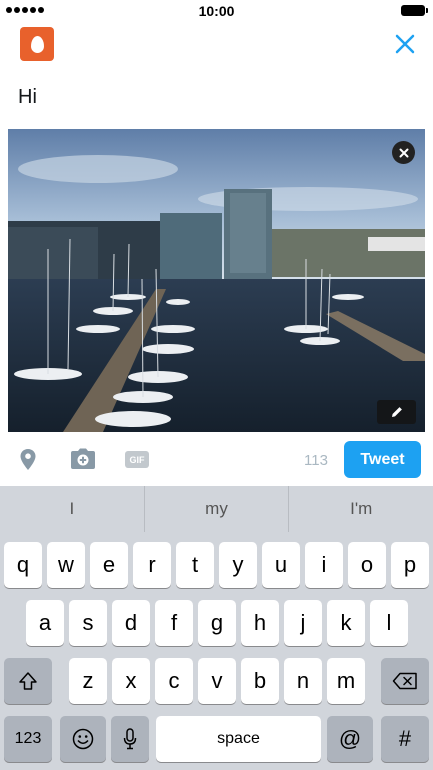  Describe the element at coordinates (360, 509) in the screenshot. I see `suggestion-item: I'm` at that location.